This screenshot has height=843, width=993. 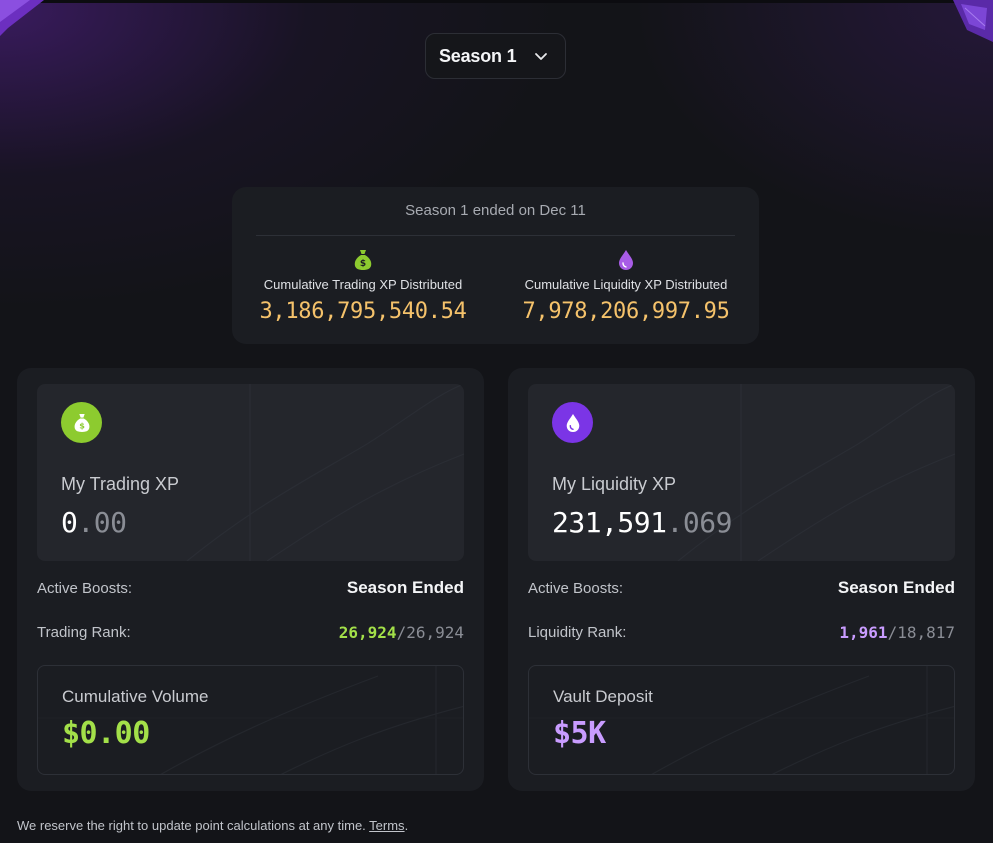 What do you see at coordinates (135, 696) in the screenshot?
I see `cumulative-volume-label: Cumulative Volume` at bounding box center [135, 696].